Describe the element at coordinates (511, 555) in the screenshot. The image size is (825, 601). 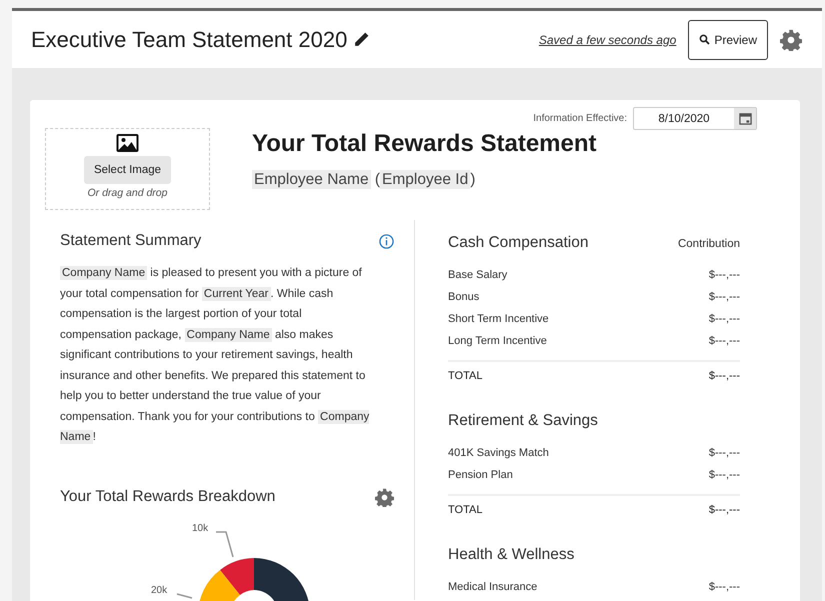
I see `section-title: Health & Wellness` at that location.